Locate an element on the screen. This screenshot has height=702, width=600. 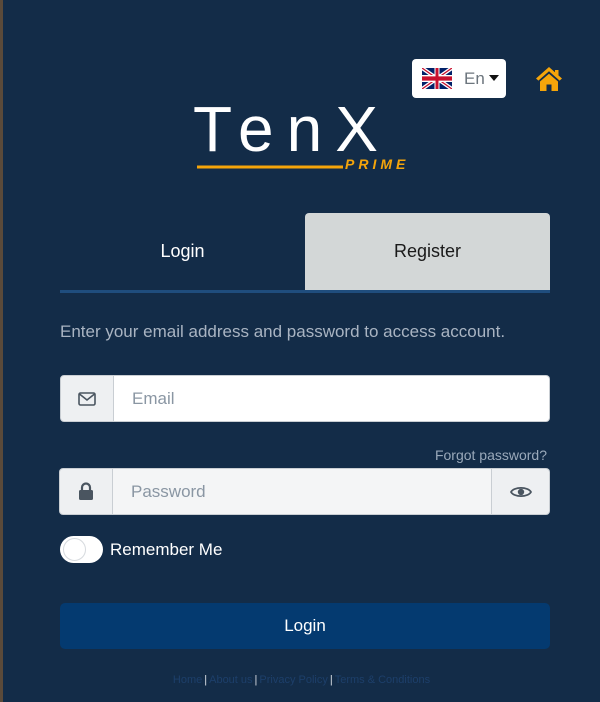
brand-logo: TenX PRIME is located at coordinates (301, 133).